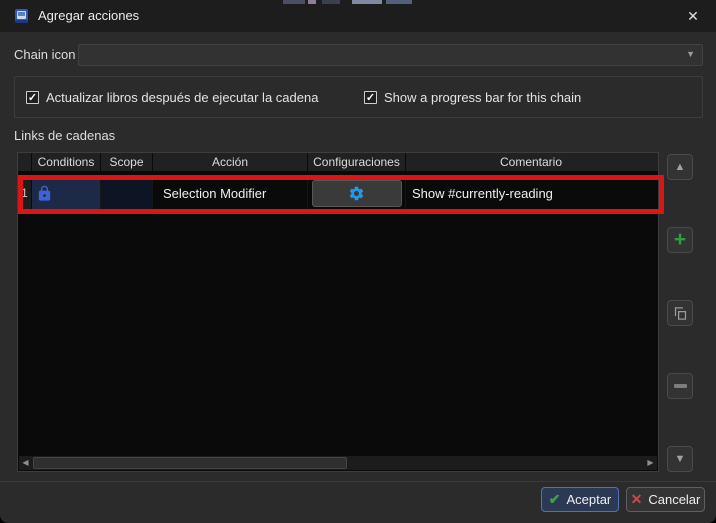  What do you see at coordinates (357, 162) in the screenshot?
I see `column-header-configuraciones: Configuraciones` at bounding box center [357, 162].